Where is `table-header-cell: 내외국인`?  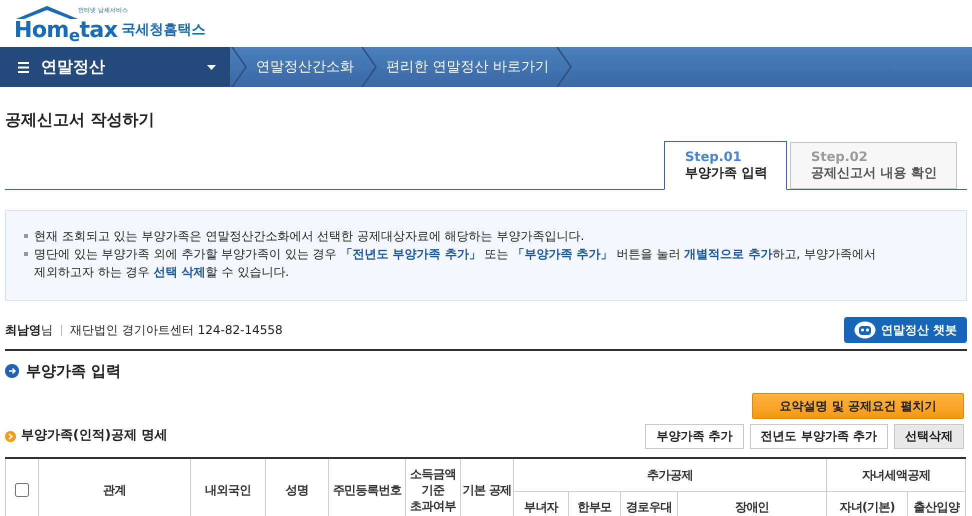
table-header-cell: 내외국인 is located at coordinates (228, 487).